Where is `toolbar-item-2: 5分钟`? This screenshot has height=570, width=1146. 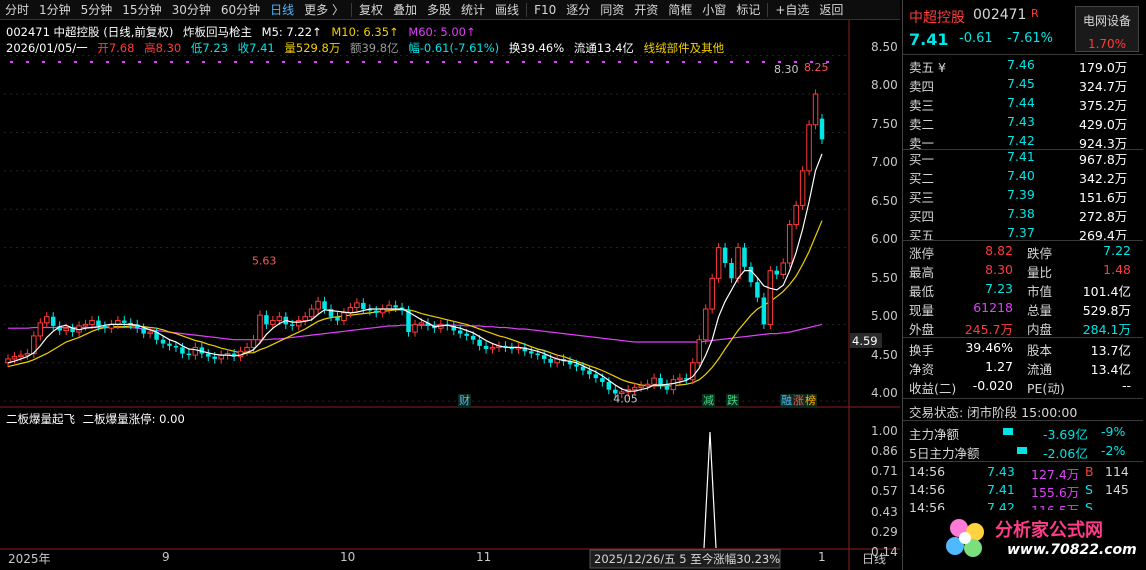
toolbar-item-2: 5分钟 is located at coordinates (97, 10).